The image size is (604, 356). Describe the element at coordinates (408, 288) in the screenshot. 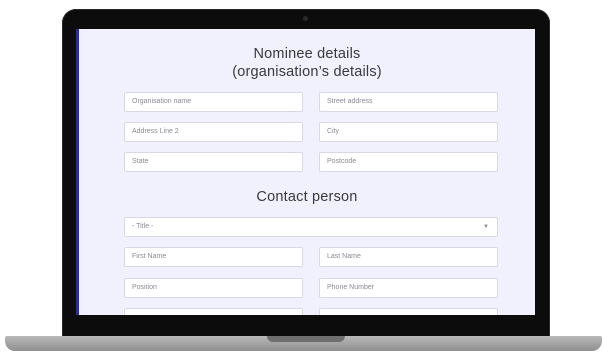

I see `phone-number-input: Phone Number` at that location.